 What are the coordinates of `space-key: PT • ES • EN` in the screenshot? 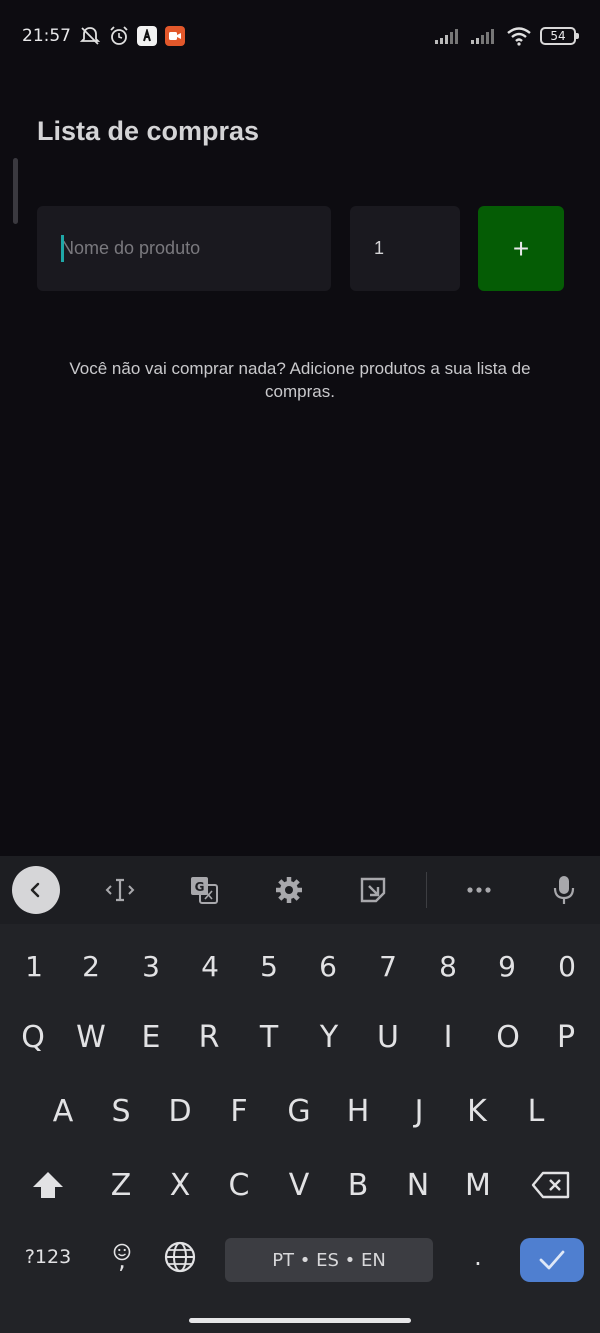 It's located at (329, 1260).